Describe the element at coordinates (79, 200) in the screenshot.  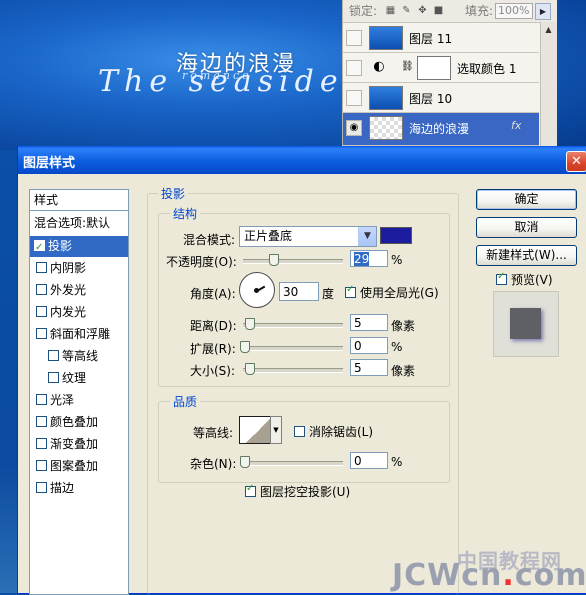
I see `styles-header: 样式` at that location.